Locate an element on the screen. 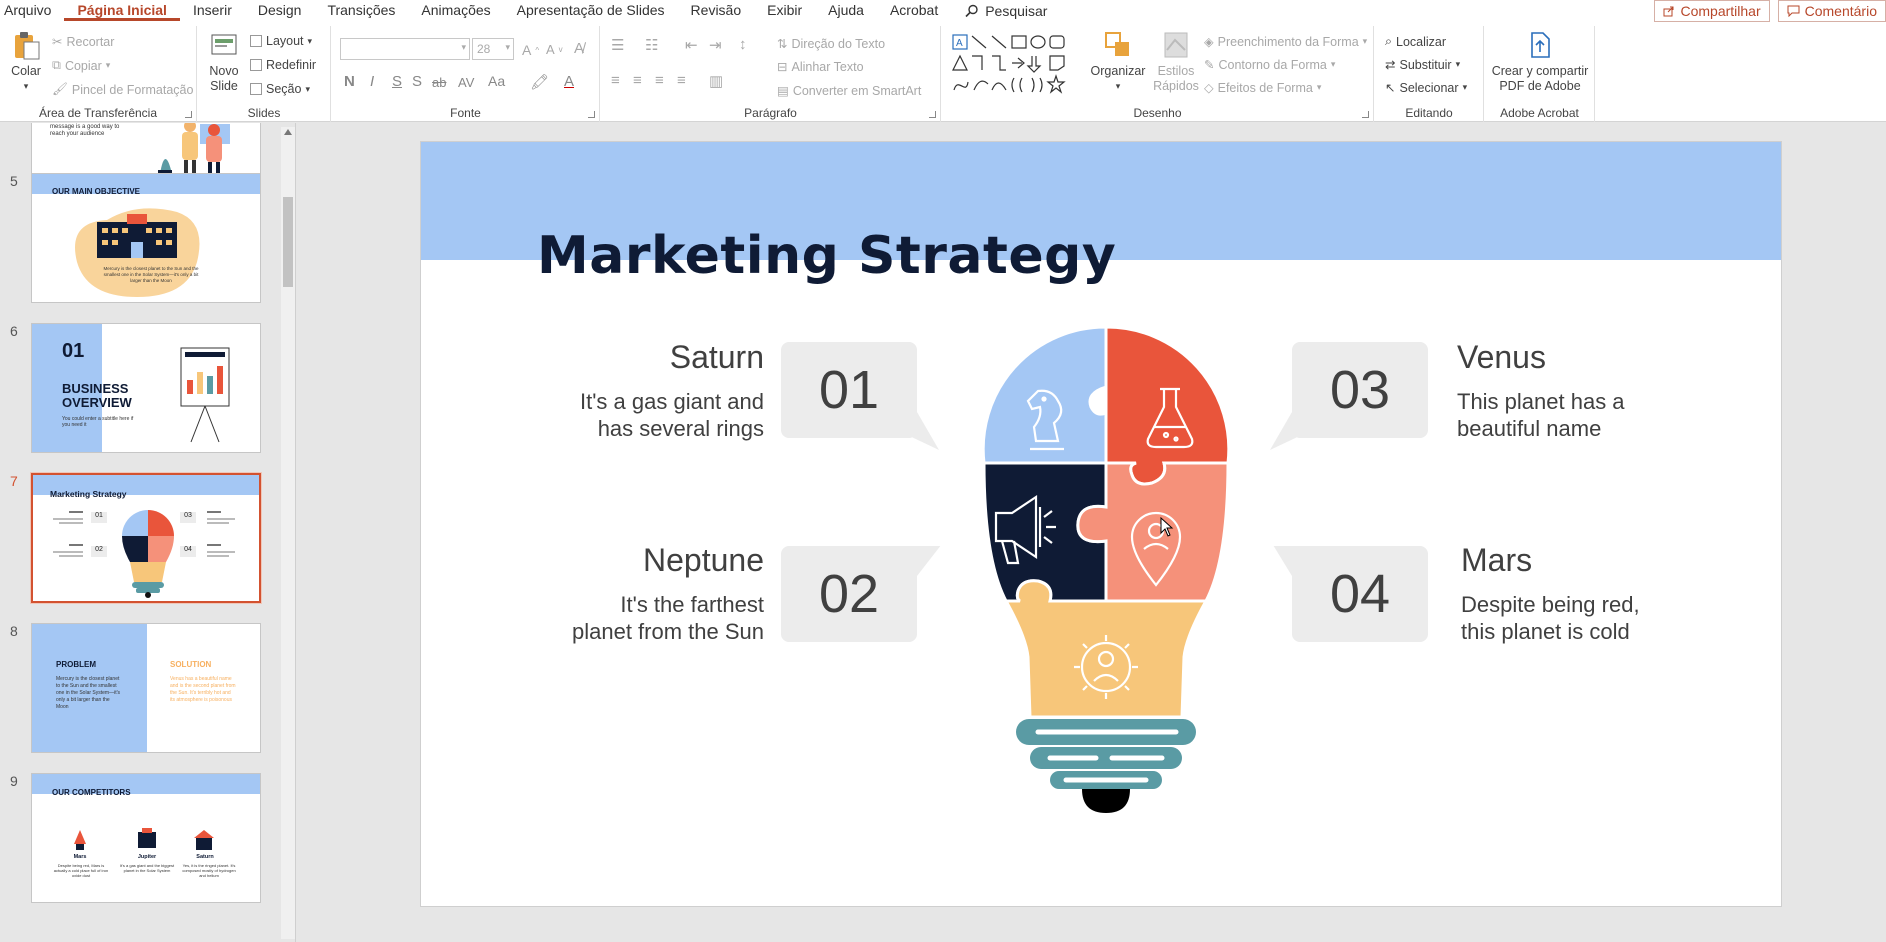  format-painter-button: 🖌 Pincel de Formatação is located at coordinates (122, 89).